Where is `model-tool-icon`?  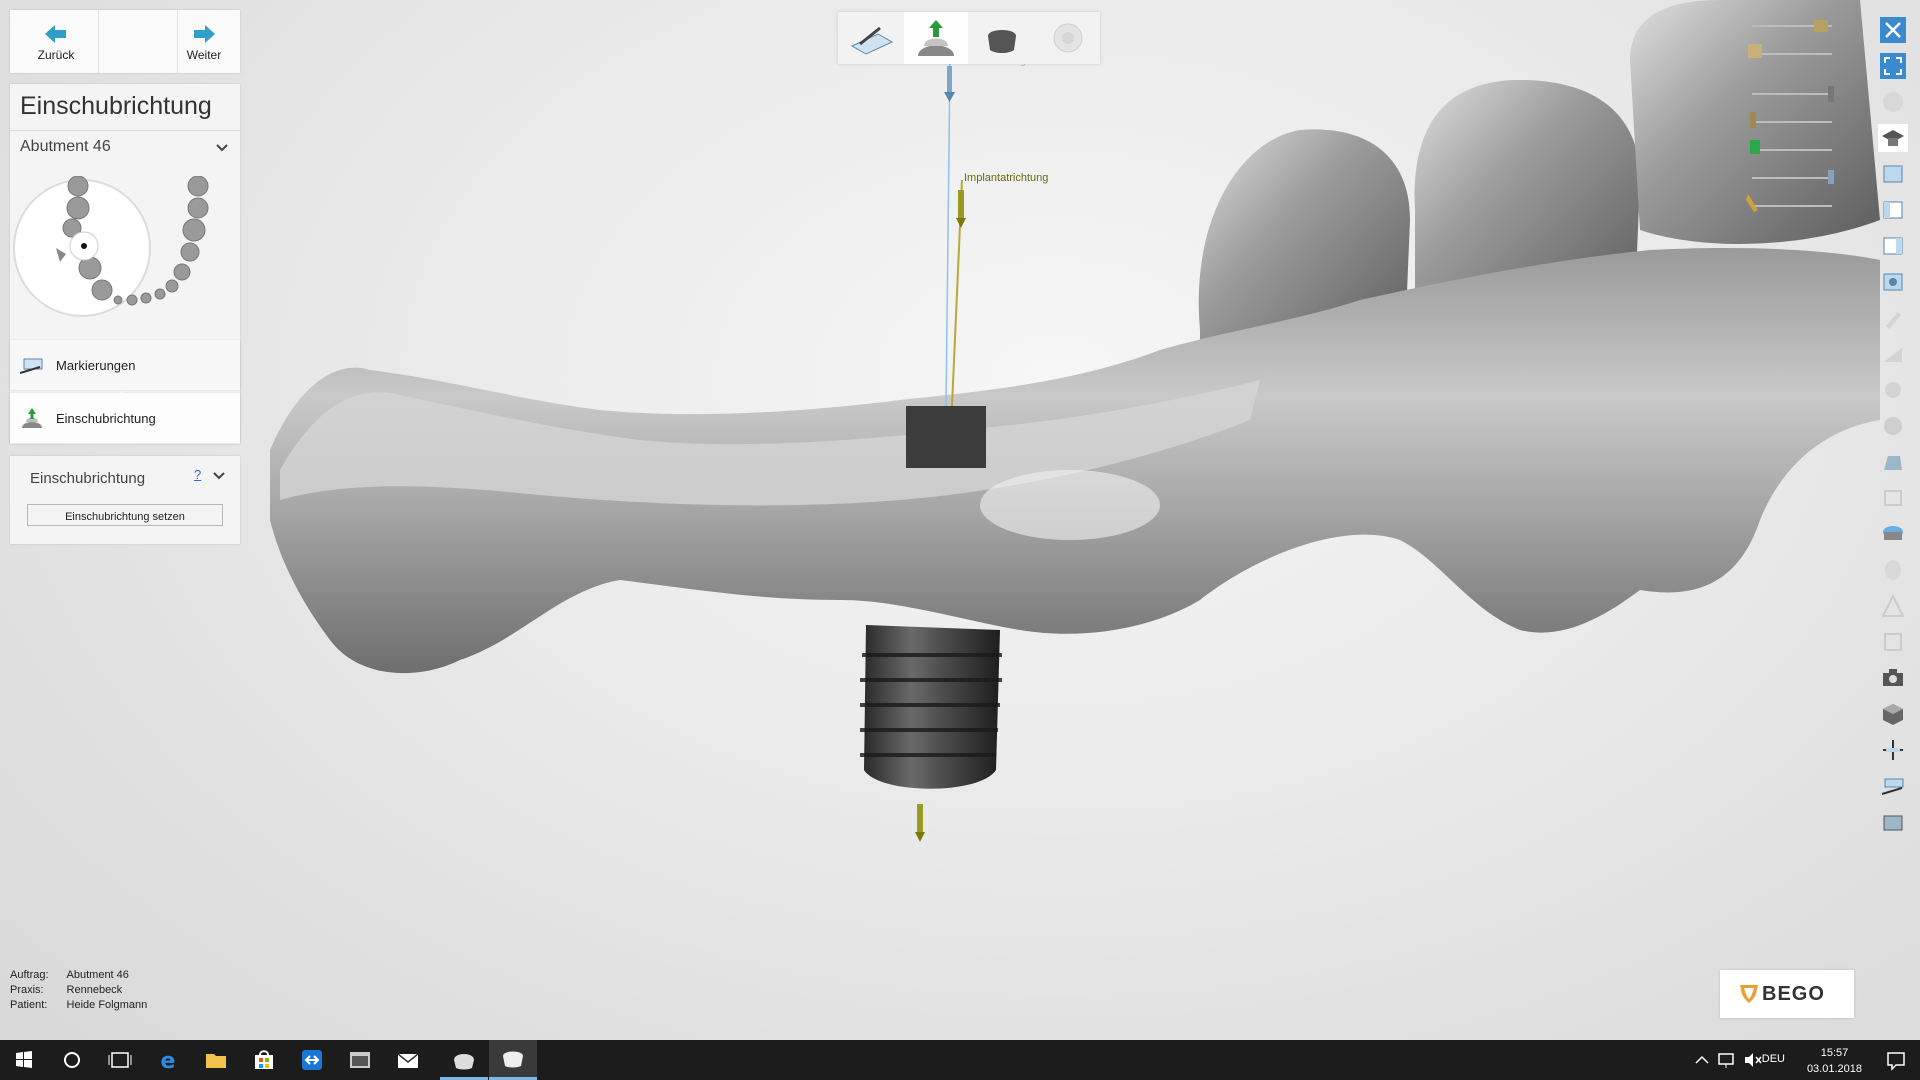
model-tool-icon is located at coordinates (1893, 462).